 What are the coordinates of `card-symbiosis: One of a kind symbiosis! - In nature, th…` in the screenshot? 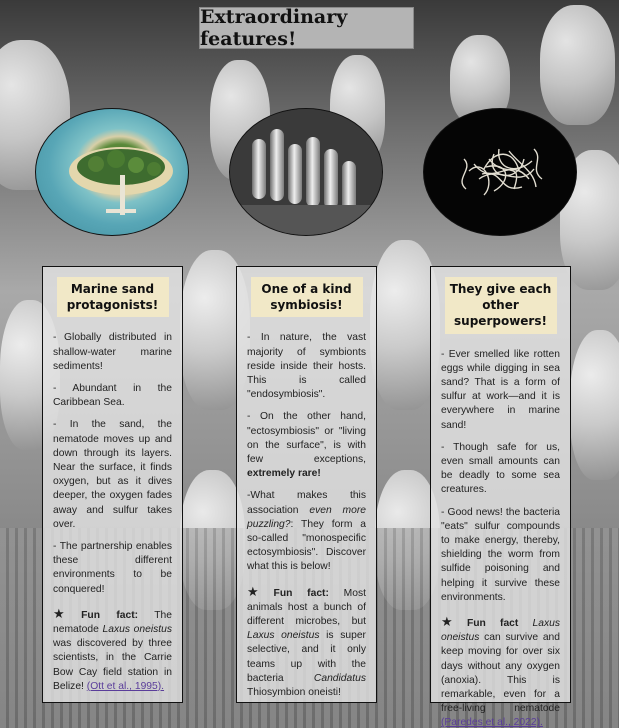 It's located at (306, 484).